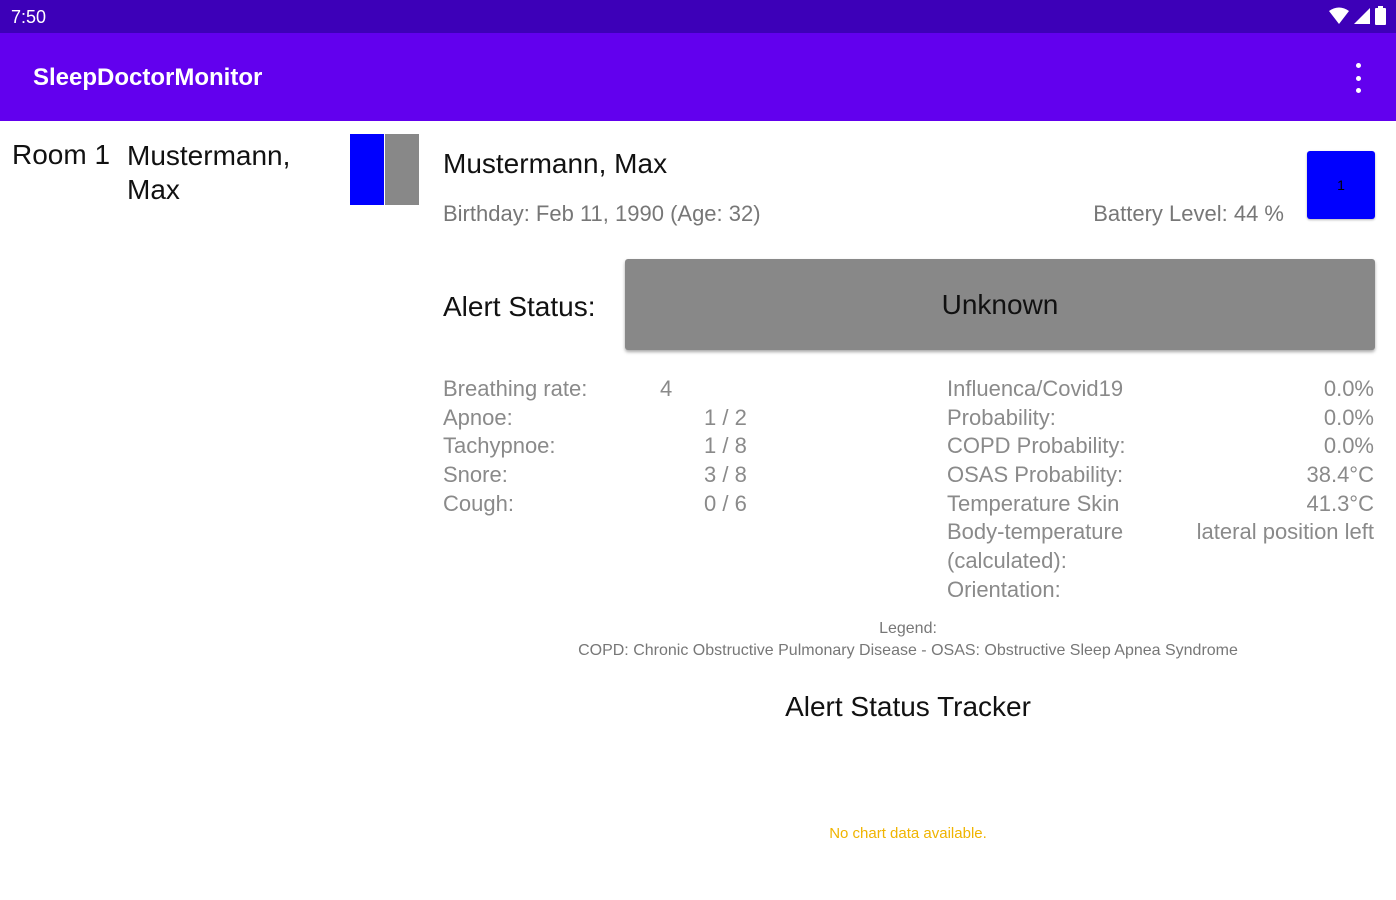 The width and height of the screenshot is (1396, 900). Describe the element at coordinates (478, 417) in the screenshot. I see `metric-label-apnoe: Apnoe:` at that location.